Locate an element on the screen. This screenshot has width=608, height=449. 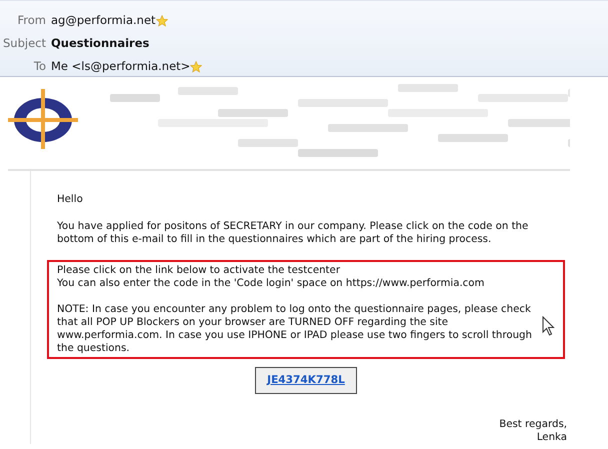
code-link: JE4374K778L is located at coordinates (306, 380).